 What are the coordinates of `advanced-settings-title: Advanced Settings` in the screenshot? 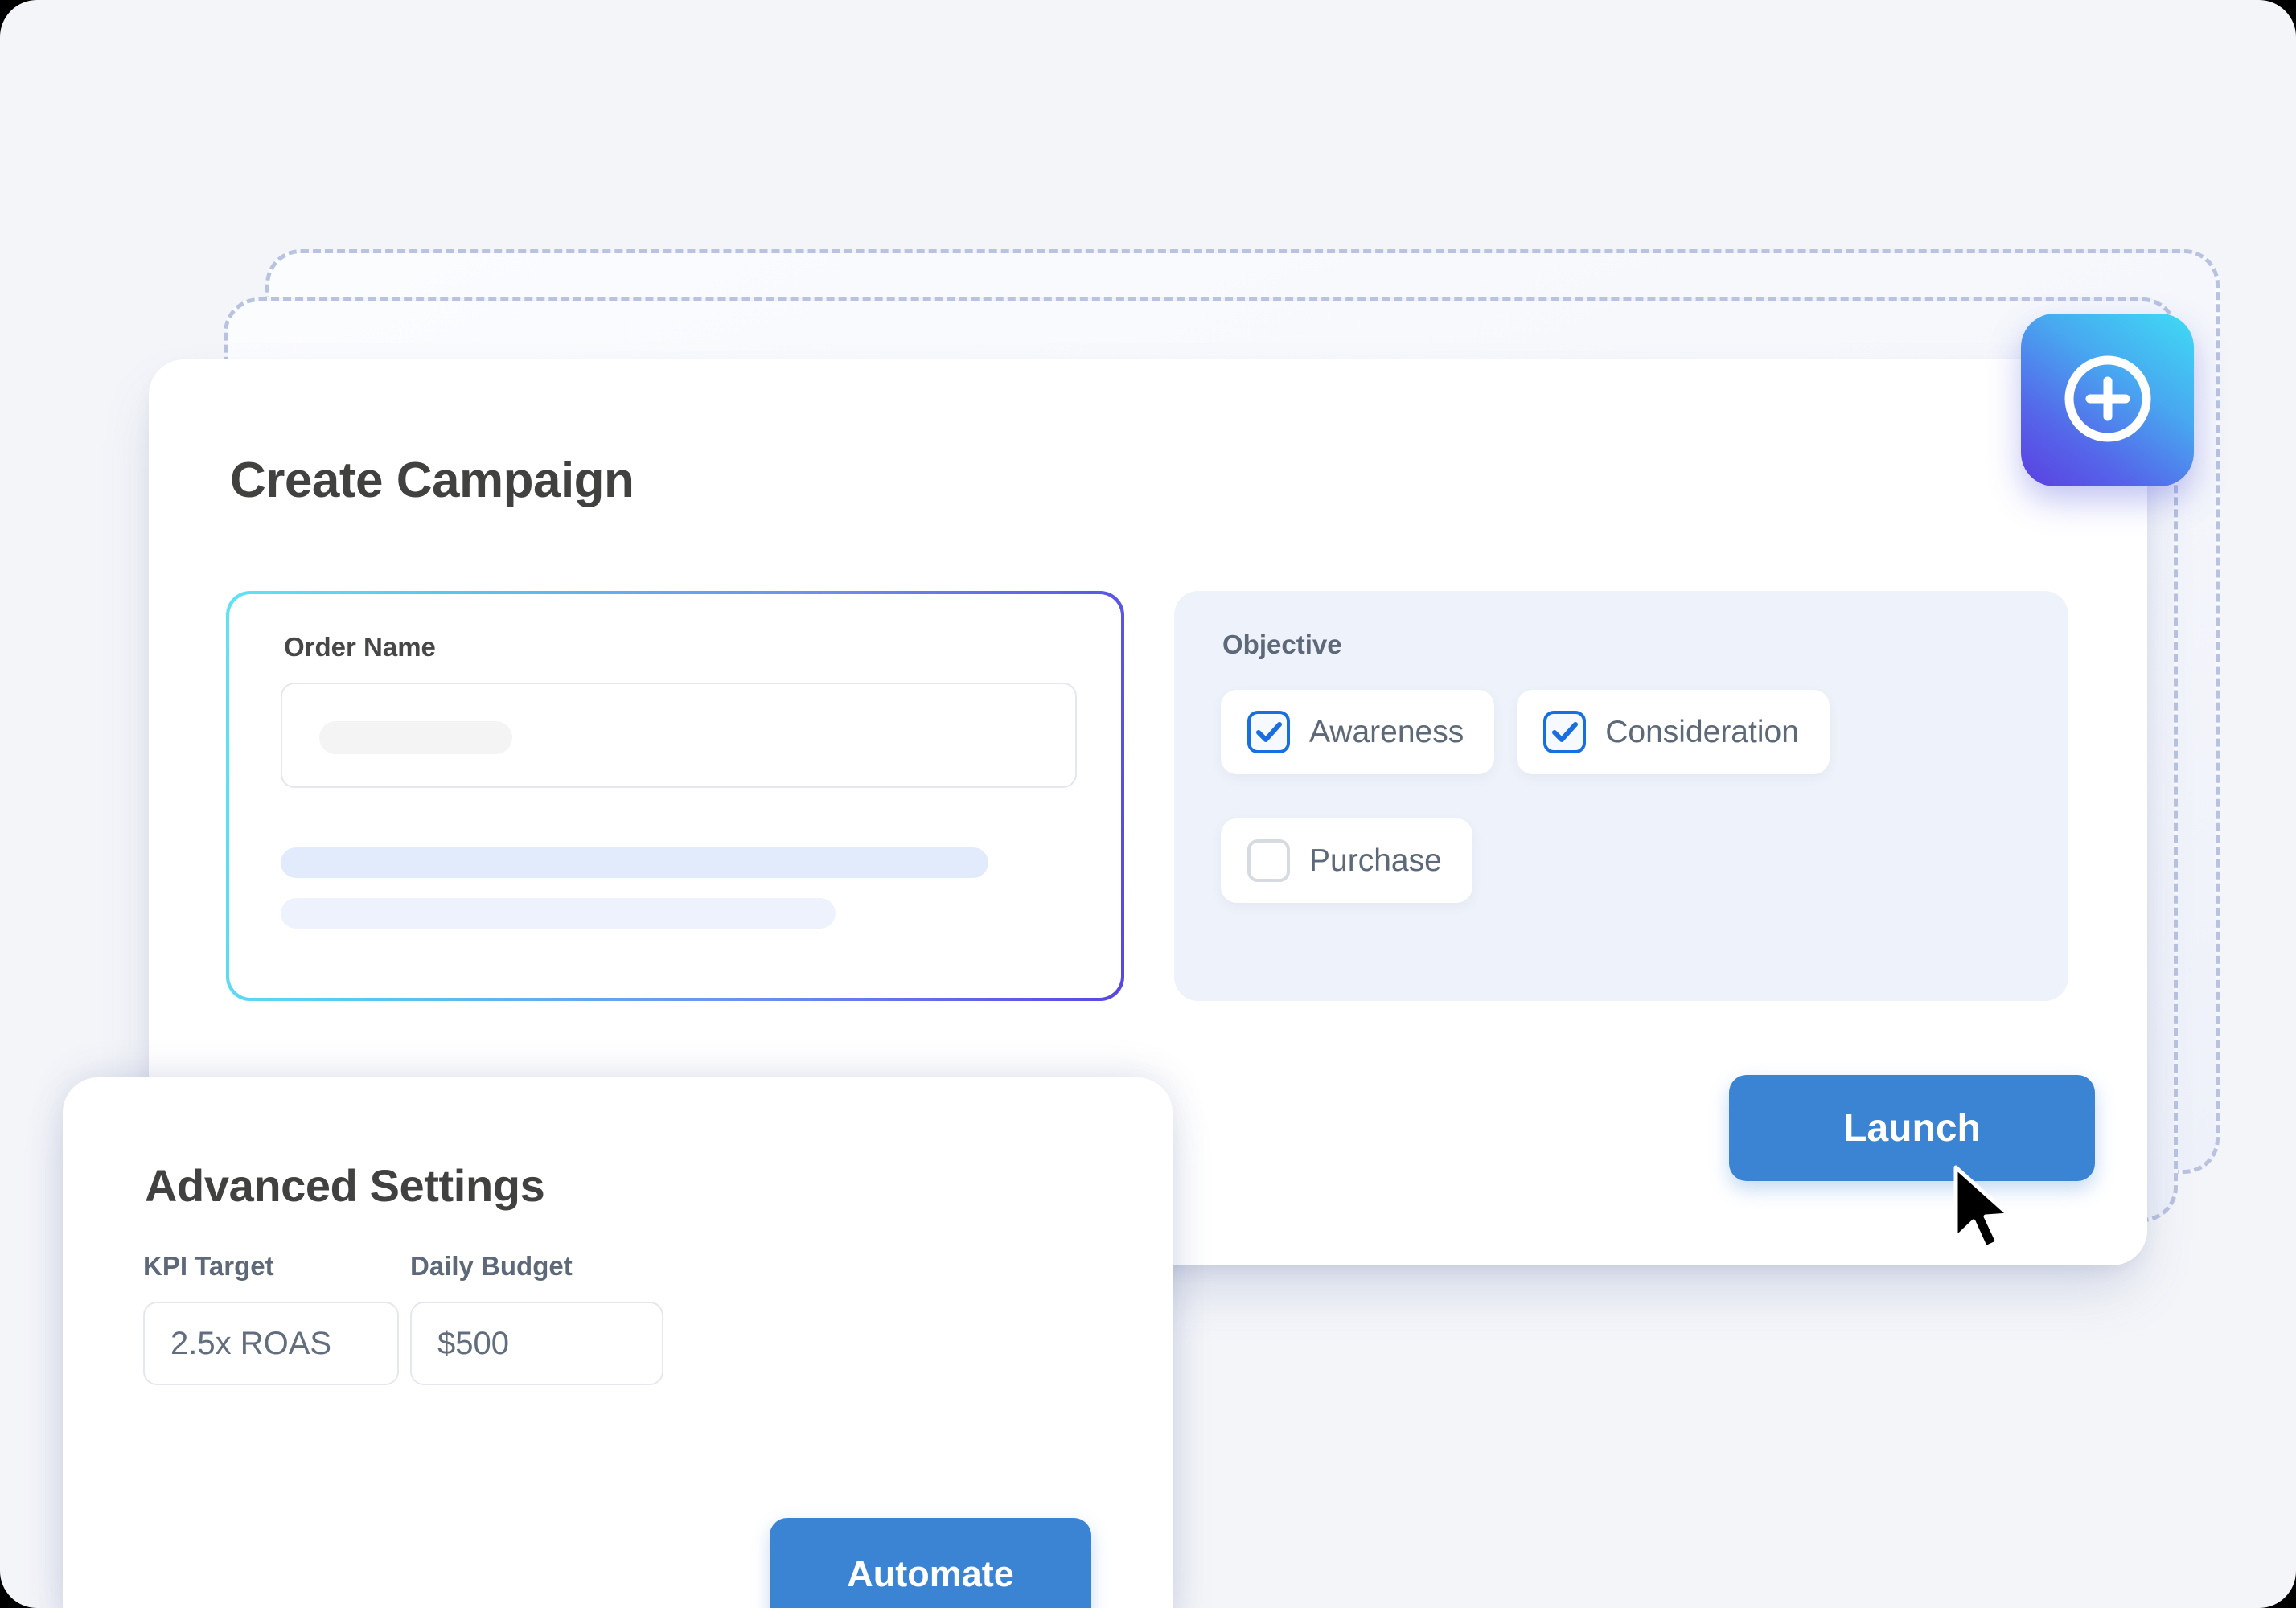 It's located at (345, 1185).